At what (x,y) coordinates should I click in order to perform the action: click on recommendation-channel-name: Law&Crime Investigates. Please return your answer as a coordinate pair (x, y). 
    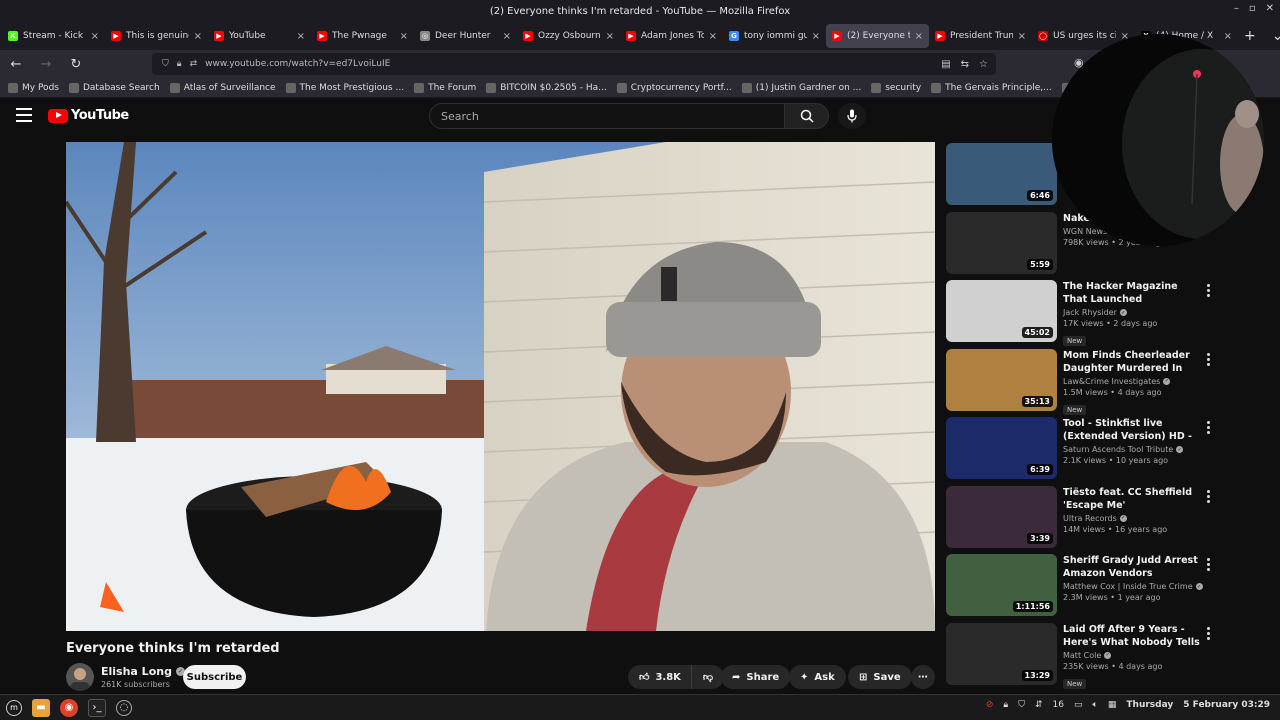
    Looking at the image, I should click on (1111, 381).